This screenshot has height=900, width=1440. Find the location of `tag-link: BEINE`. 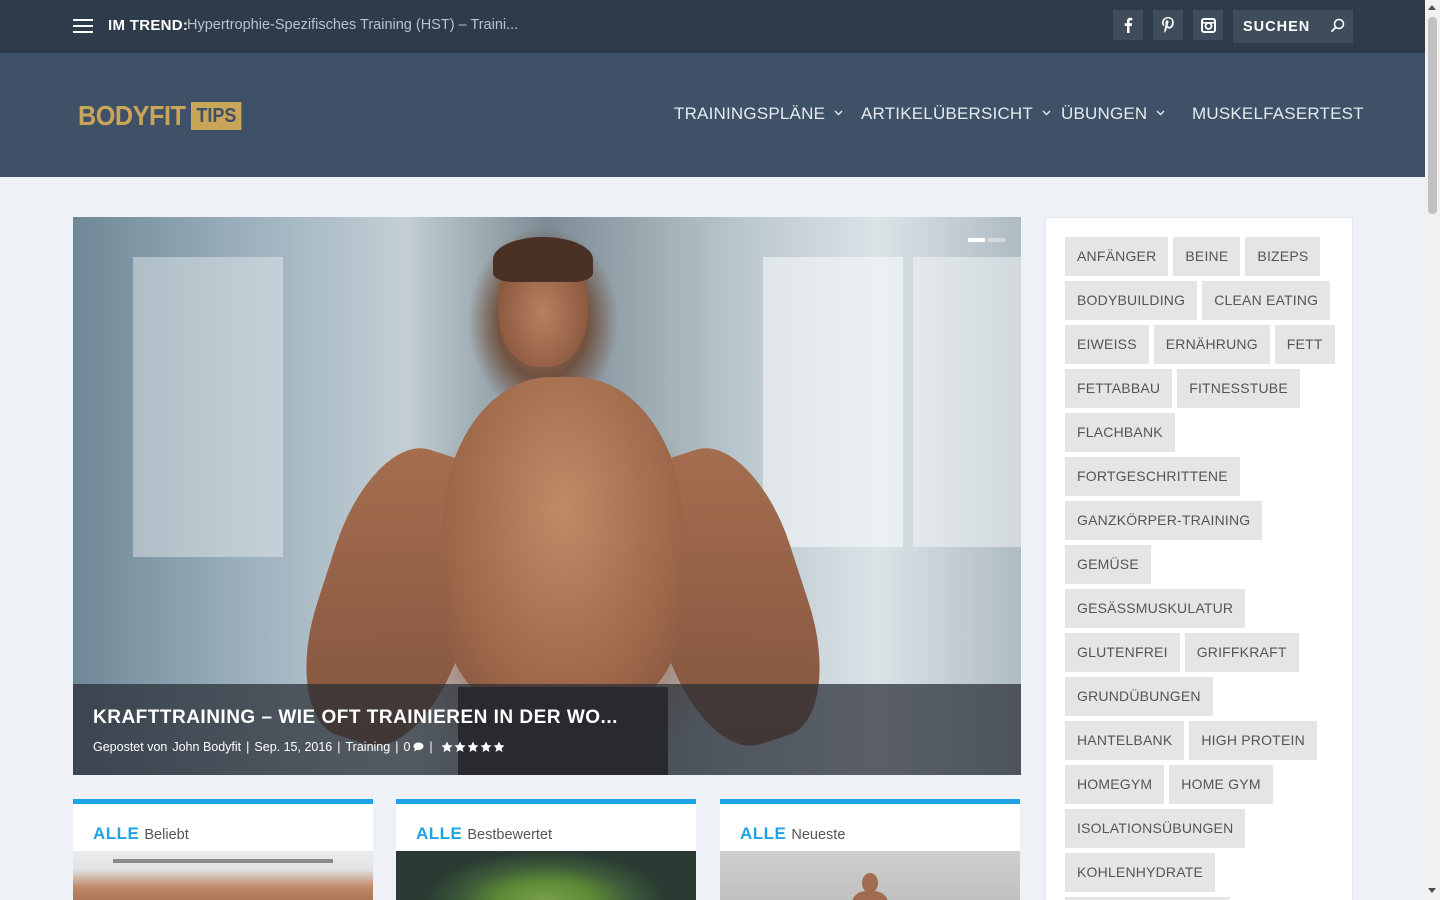

tag-link: BEINE is located at coordinates (1207, 256).